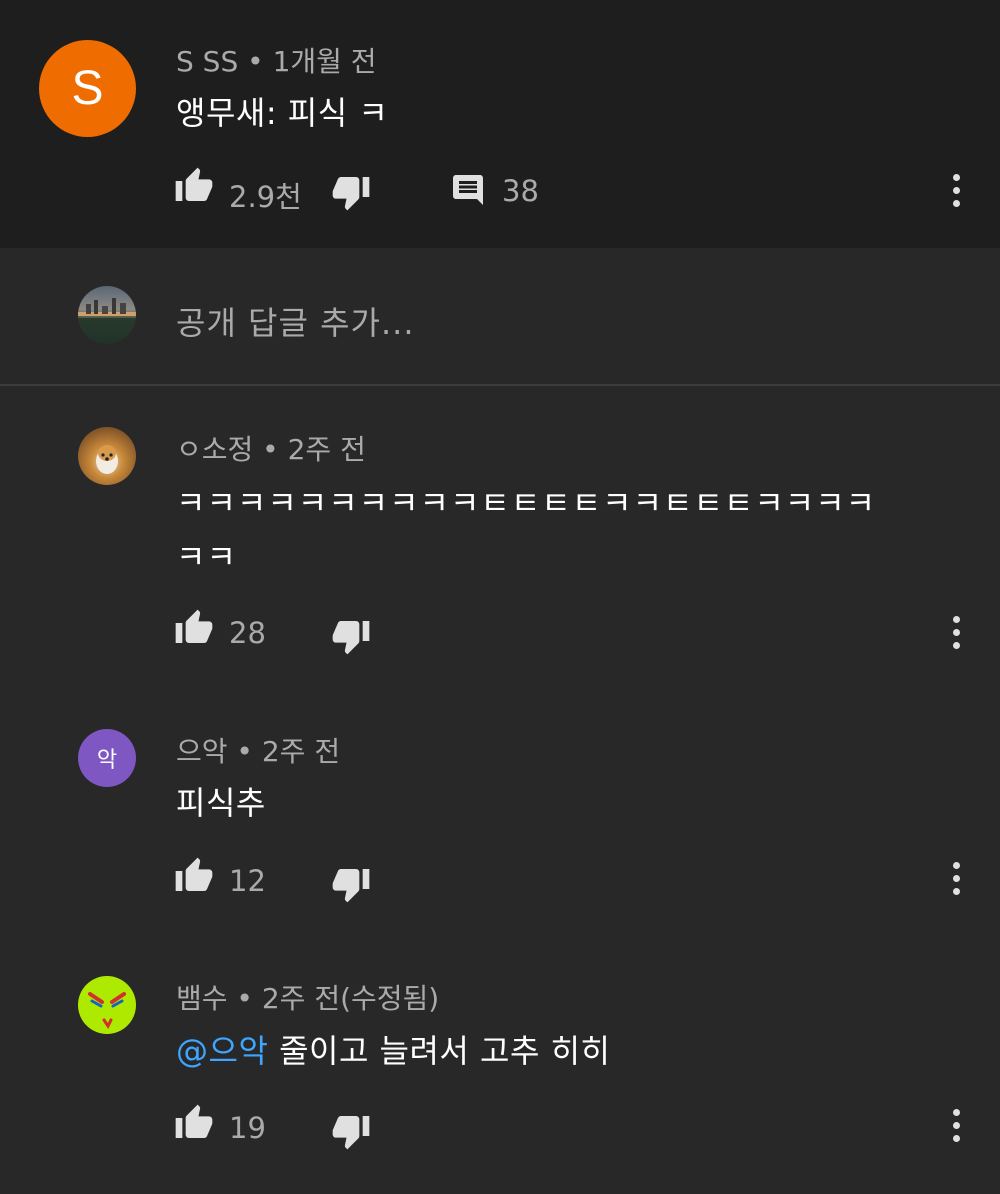 The height and width of the screenshot is (1194, 1000). Describe the element at coordinates (282, 113) in the screenshot. I see `comment-text: 앵무새: 피식 ㅋ` at that location.